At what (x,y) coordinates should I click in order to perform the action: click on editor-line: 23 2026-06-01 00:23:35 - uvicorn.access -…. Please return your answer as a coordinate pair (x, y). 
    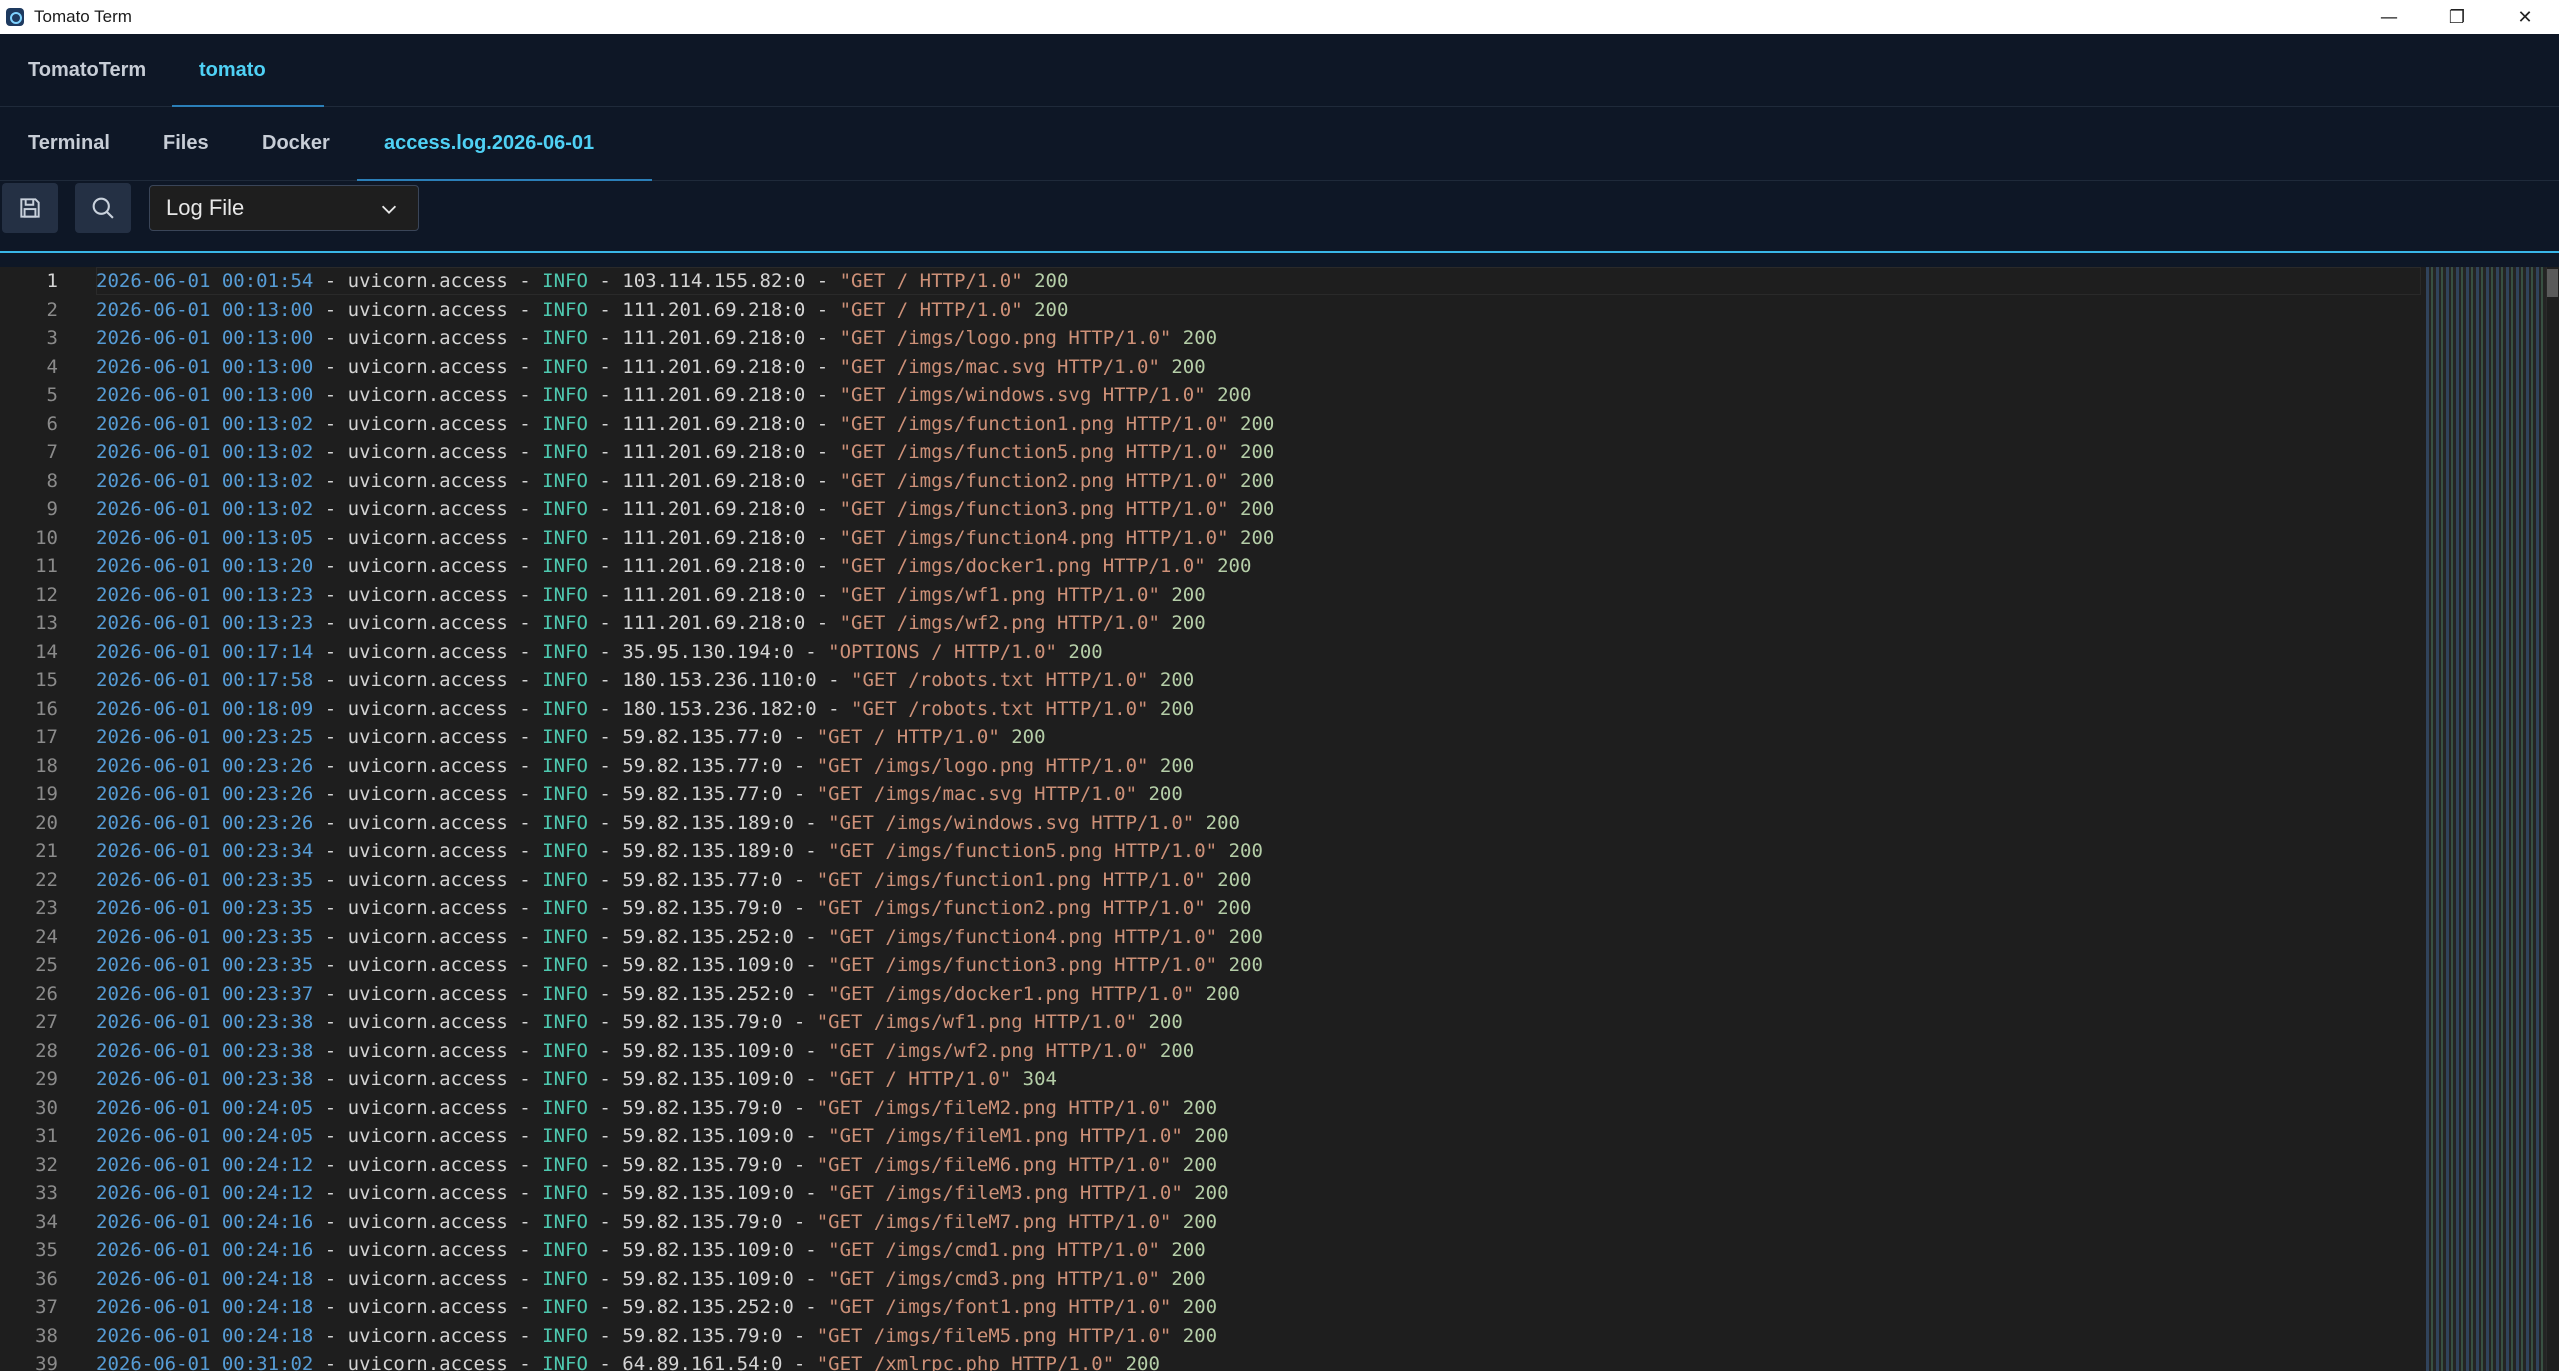
    Looking at the image, I should click on (1210, 908).